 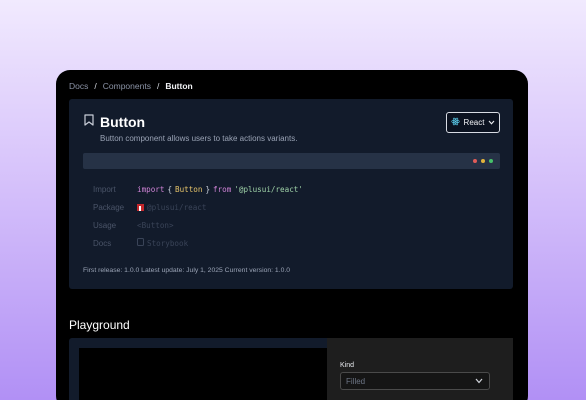 What do you see at coordinates (198, 243) in the screenshot?
I see `meta-row-docs: Docs Storybook` at bounding box center [198, 243].